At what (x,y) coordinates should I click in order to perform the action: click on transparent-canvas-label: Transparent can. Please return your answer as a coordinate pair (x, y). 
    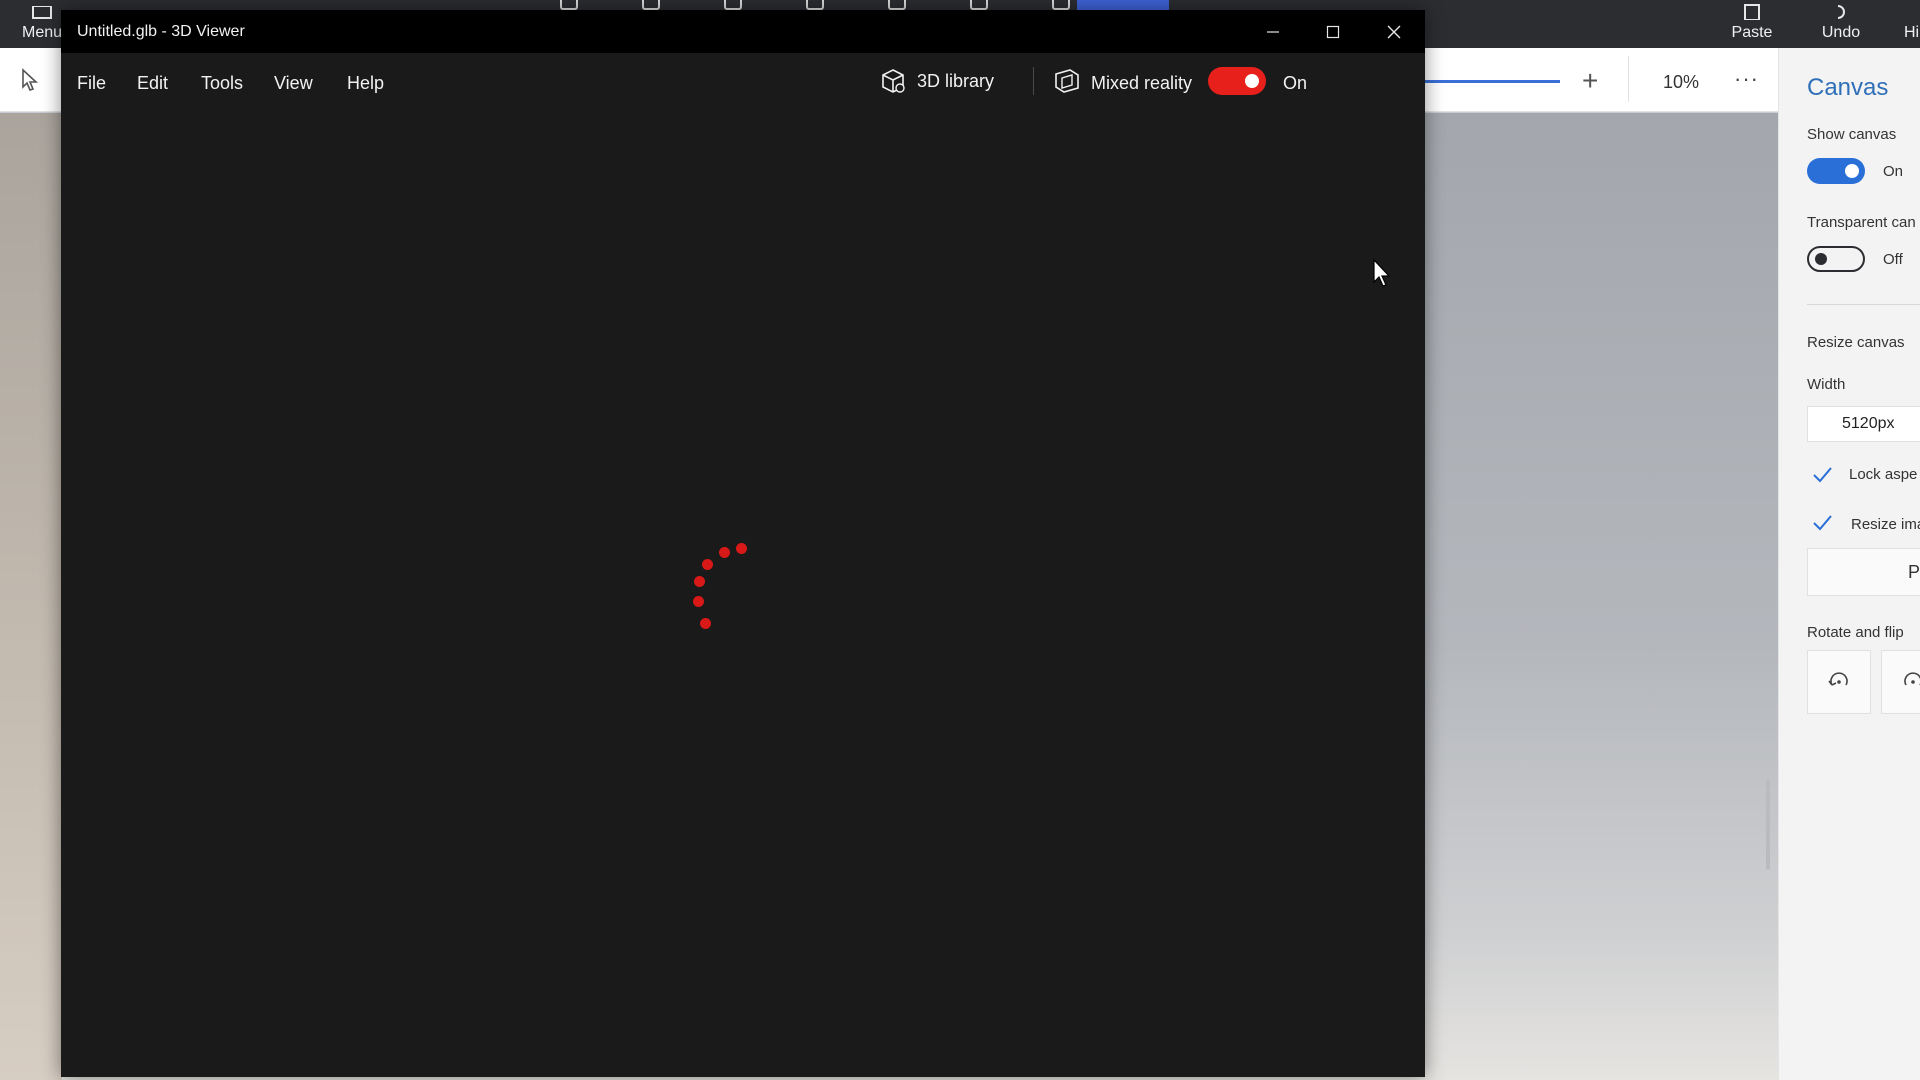
    Looking at the image, I should click on (1861, 222).